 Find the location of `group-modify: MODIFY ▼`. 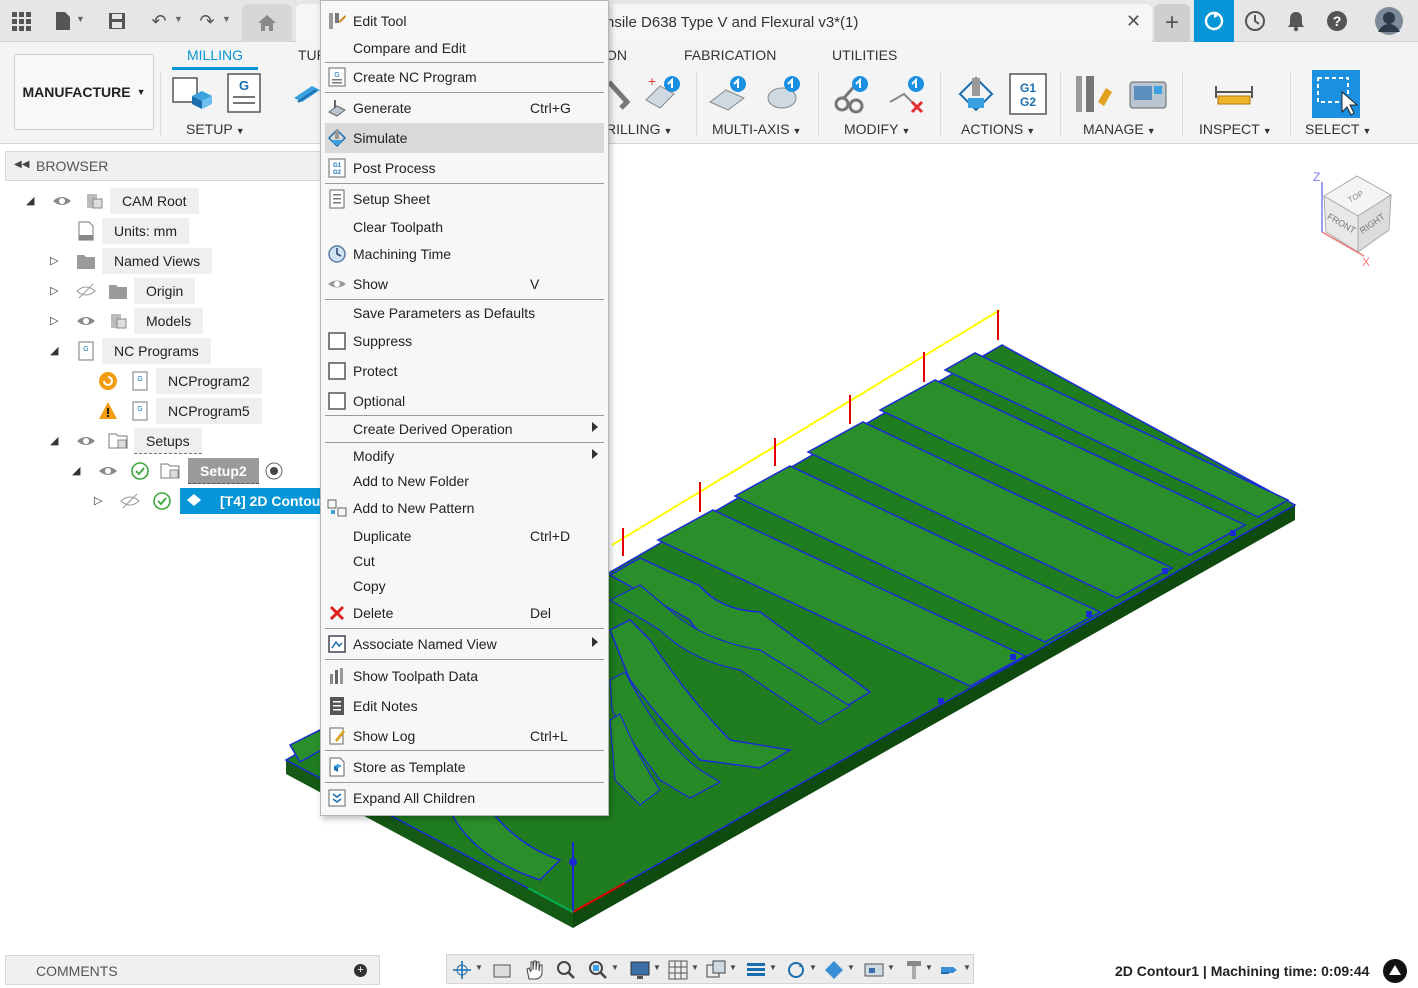

group-modify: MODIFY ▼ is located at coordinates (877, 129).